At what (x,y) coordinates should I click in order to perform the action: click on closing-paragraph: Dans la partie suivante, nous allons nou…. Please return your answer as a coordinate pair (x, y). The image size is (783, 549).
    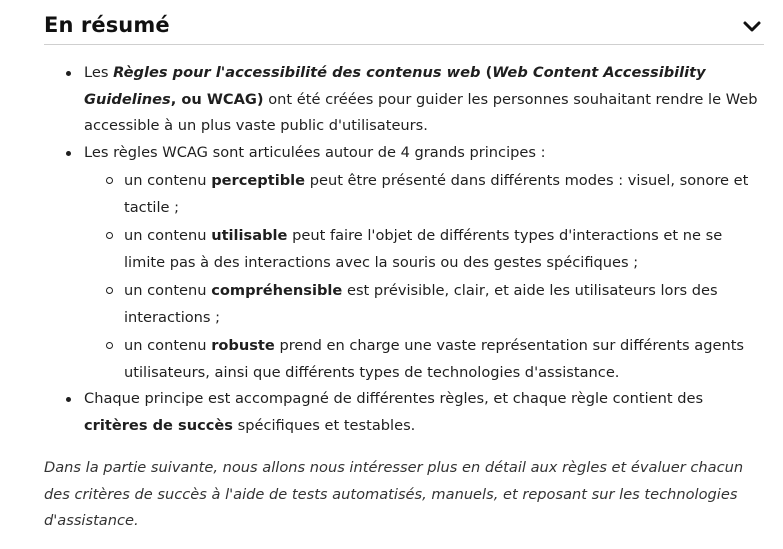
    Looking at the image, I should click on (394, 494).